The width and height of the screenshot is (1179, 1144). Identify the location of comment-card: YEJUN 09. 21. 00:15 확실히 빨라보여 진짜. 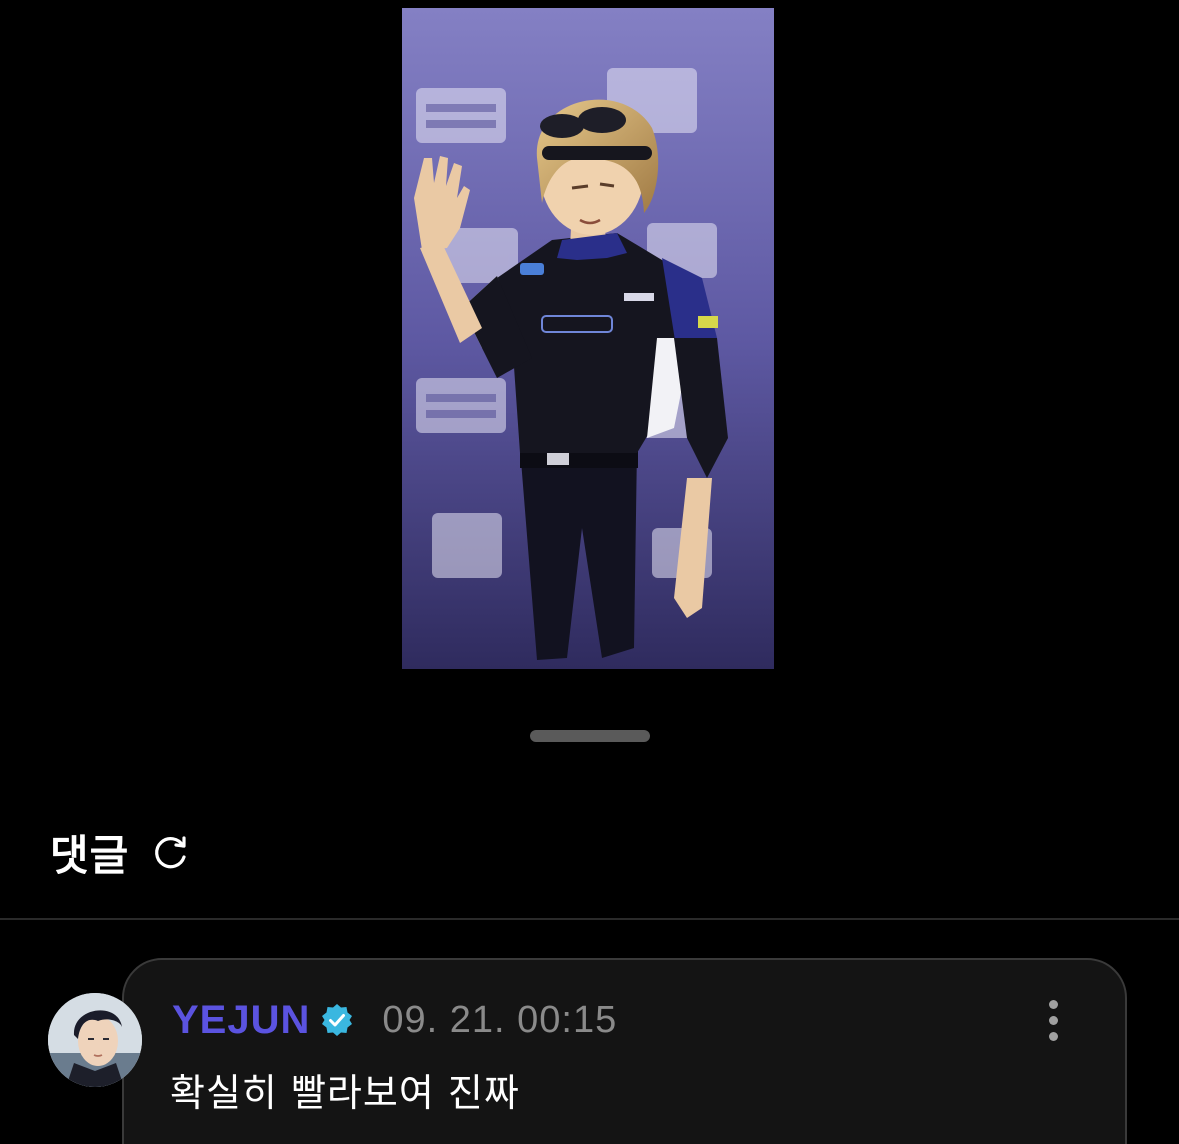
(624, 1051).